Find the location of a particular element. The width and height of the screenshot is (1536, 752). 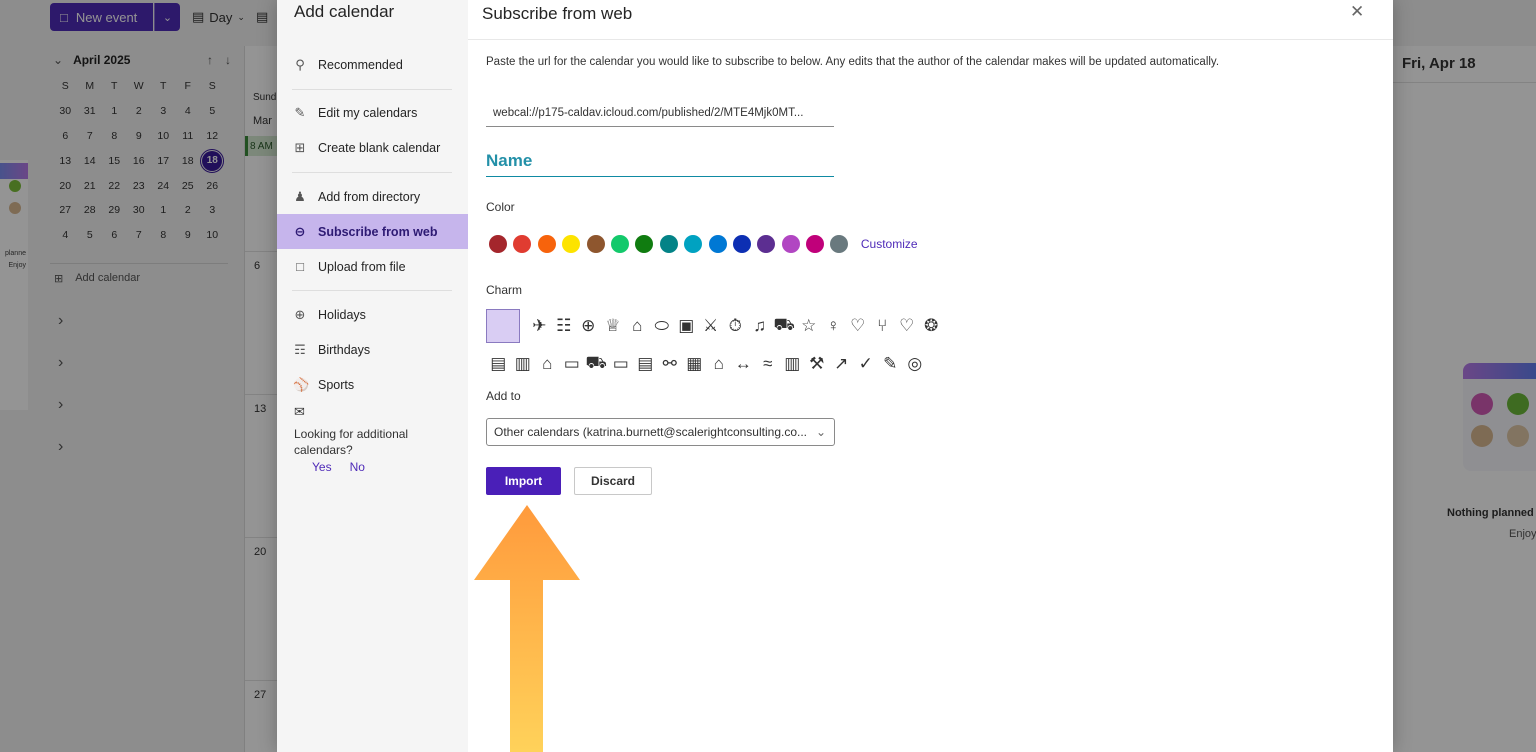

bus-icon: ▦ is located at coordinates (694, 363).